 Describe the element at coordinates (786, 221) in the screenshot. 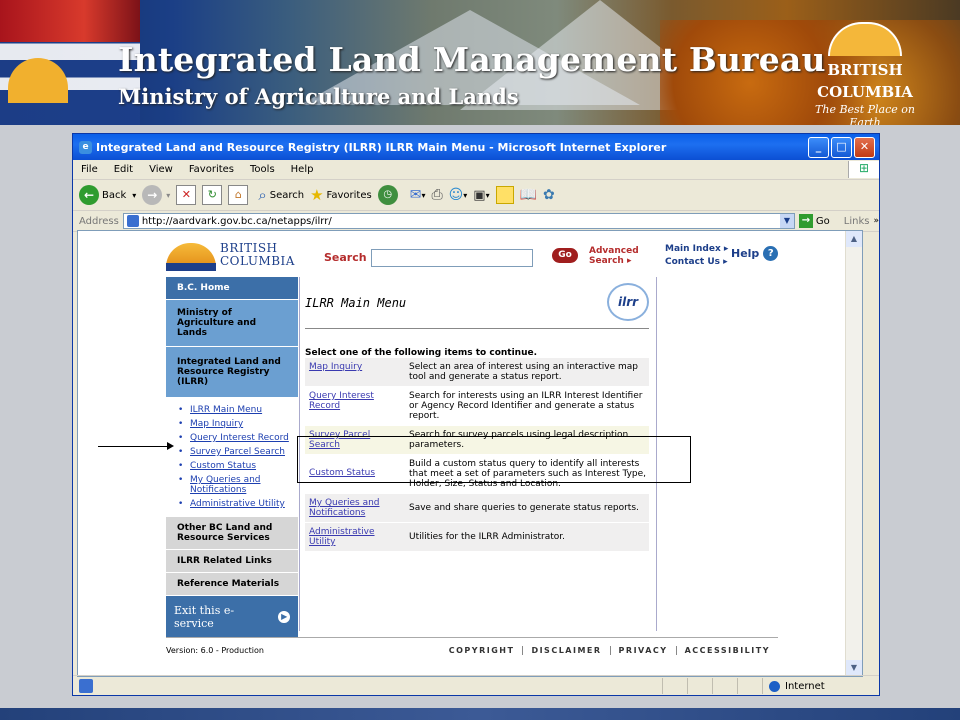

I see `address-dropdown-icon: ▼` at that location.